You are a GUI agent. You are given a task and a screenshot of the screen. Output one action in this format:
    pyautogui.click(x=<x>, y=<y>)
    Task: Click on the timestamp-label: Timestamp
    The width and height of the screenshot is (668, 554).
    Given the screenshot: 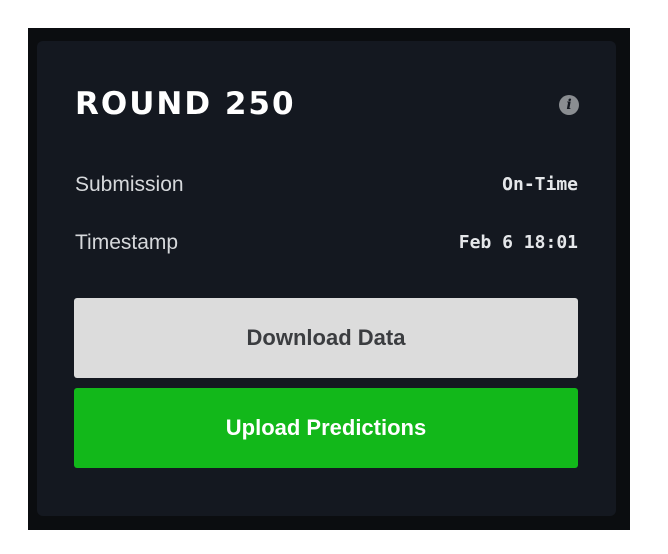 What is the action you would take?
    pyautogui.click(x=127, y=242)
    